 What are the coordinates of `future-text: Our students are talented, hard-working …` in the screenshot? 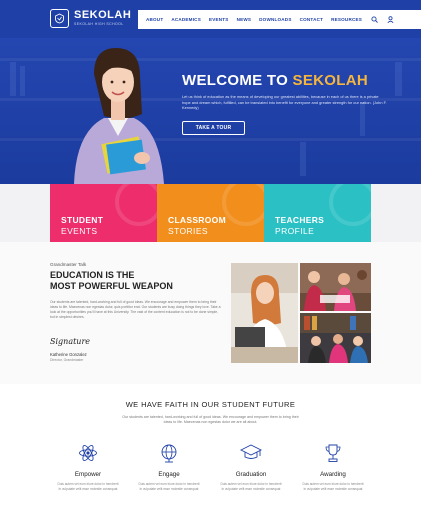 It's located at (210, 420).